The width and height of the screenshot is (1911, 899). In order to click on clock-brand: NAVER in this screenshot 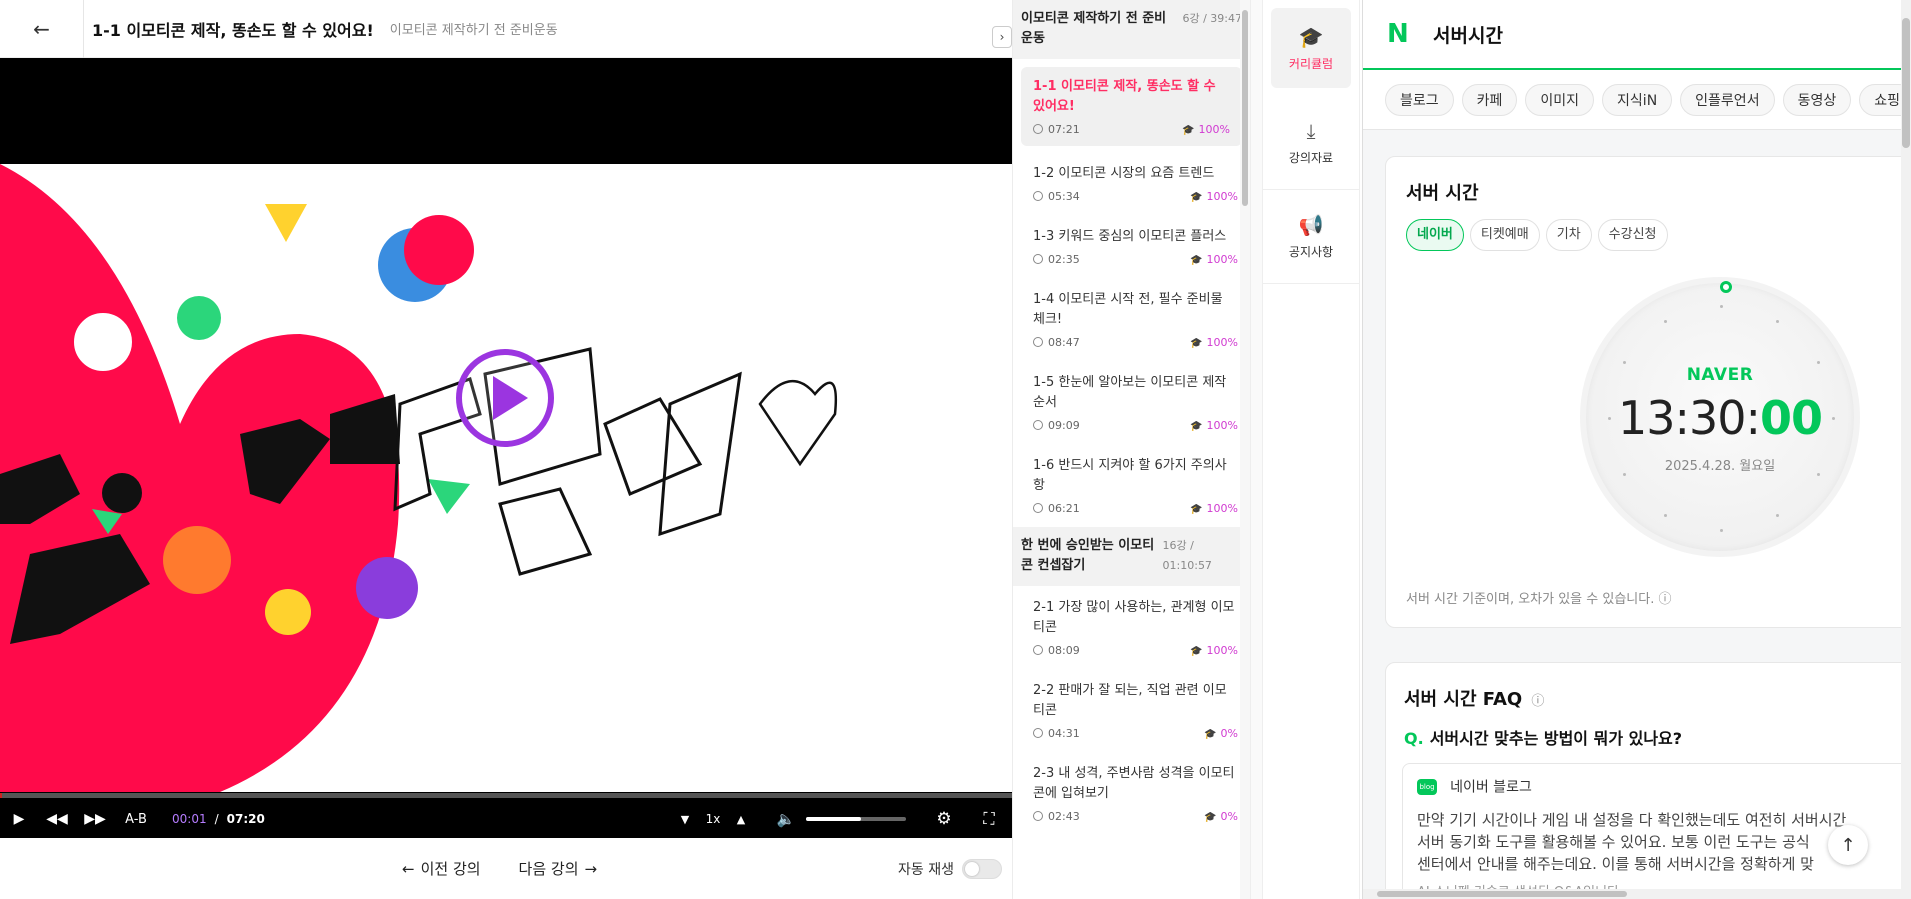, I will do `click(1720, 375)`.